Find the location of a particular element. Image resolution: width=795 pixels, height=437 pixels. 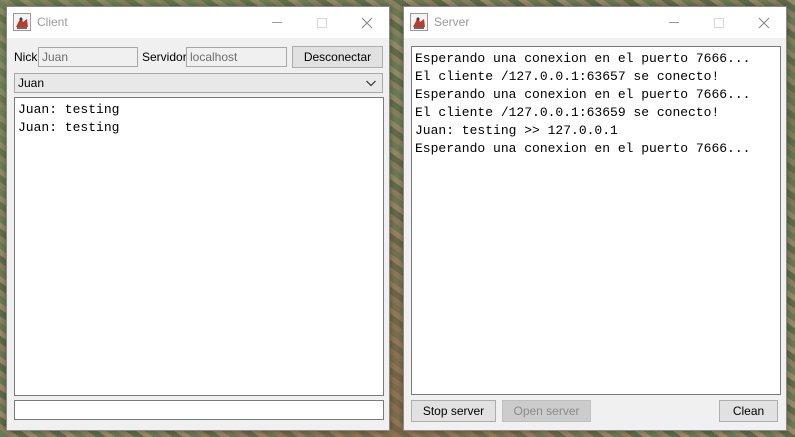

client-titlebar: Client is located at coordinates (198, 22).